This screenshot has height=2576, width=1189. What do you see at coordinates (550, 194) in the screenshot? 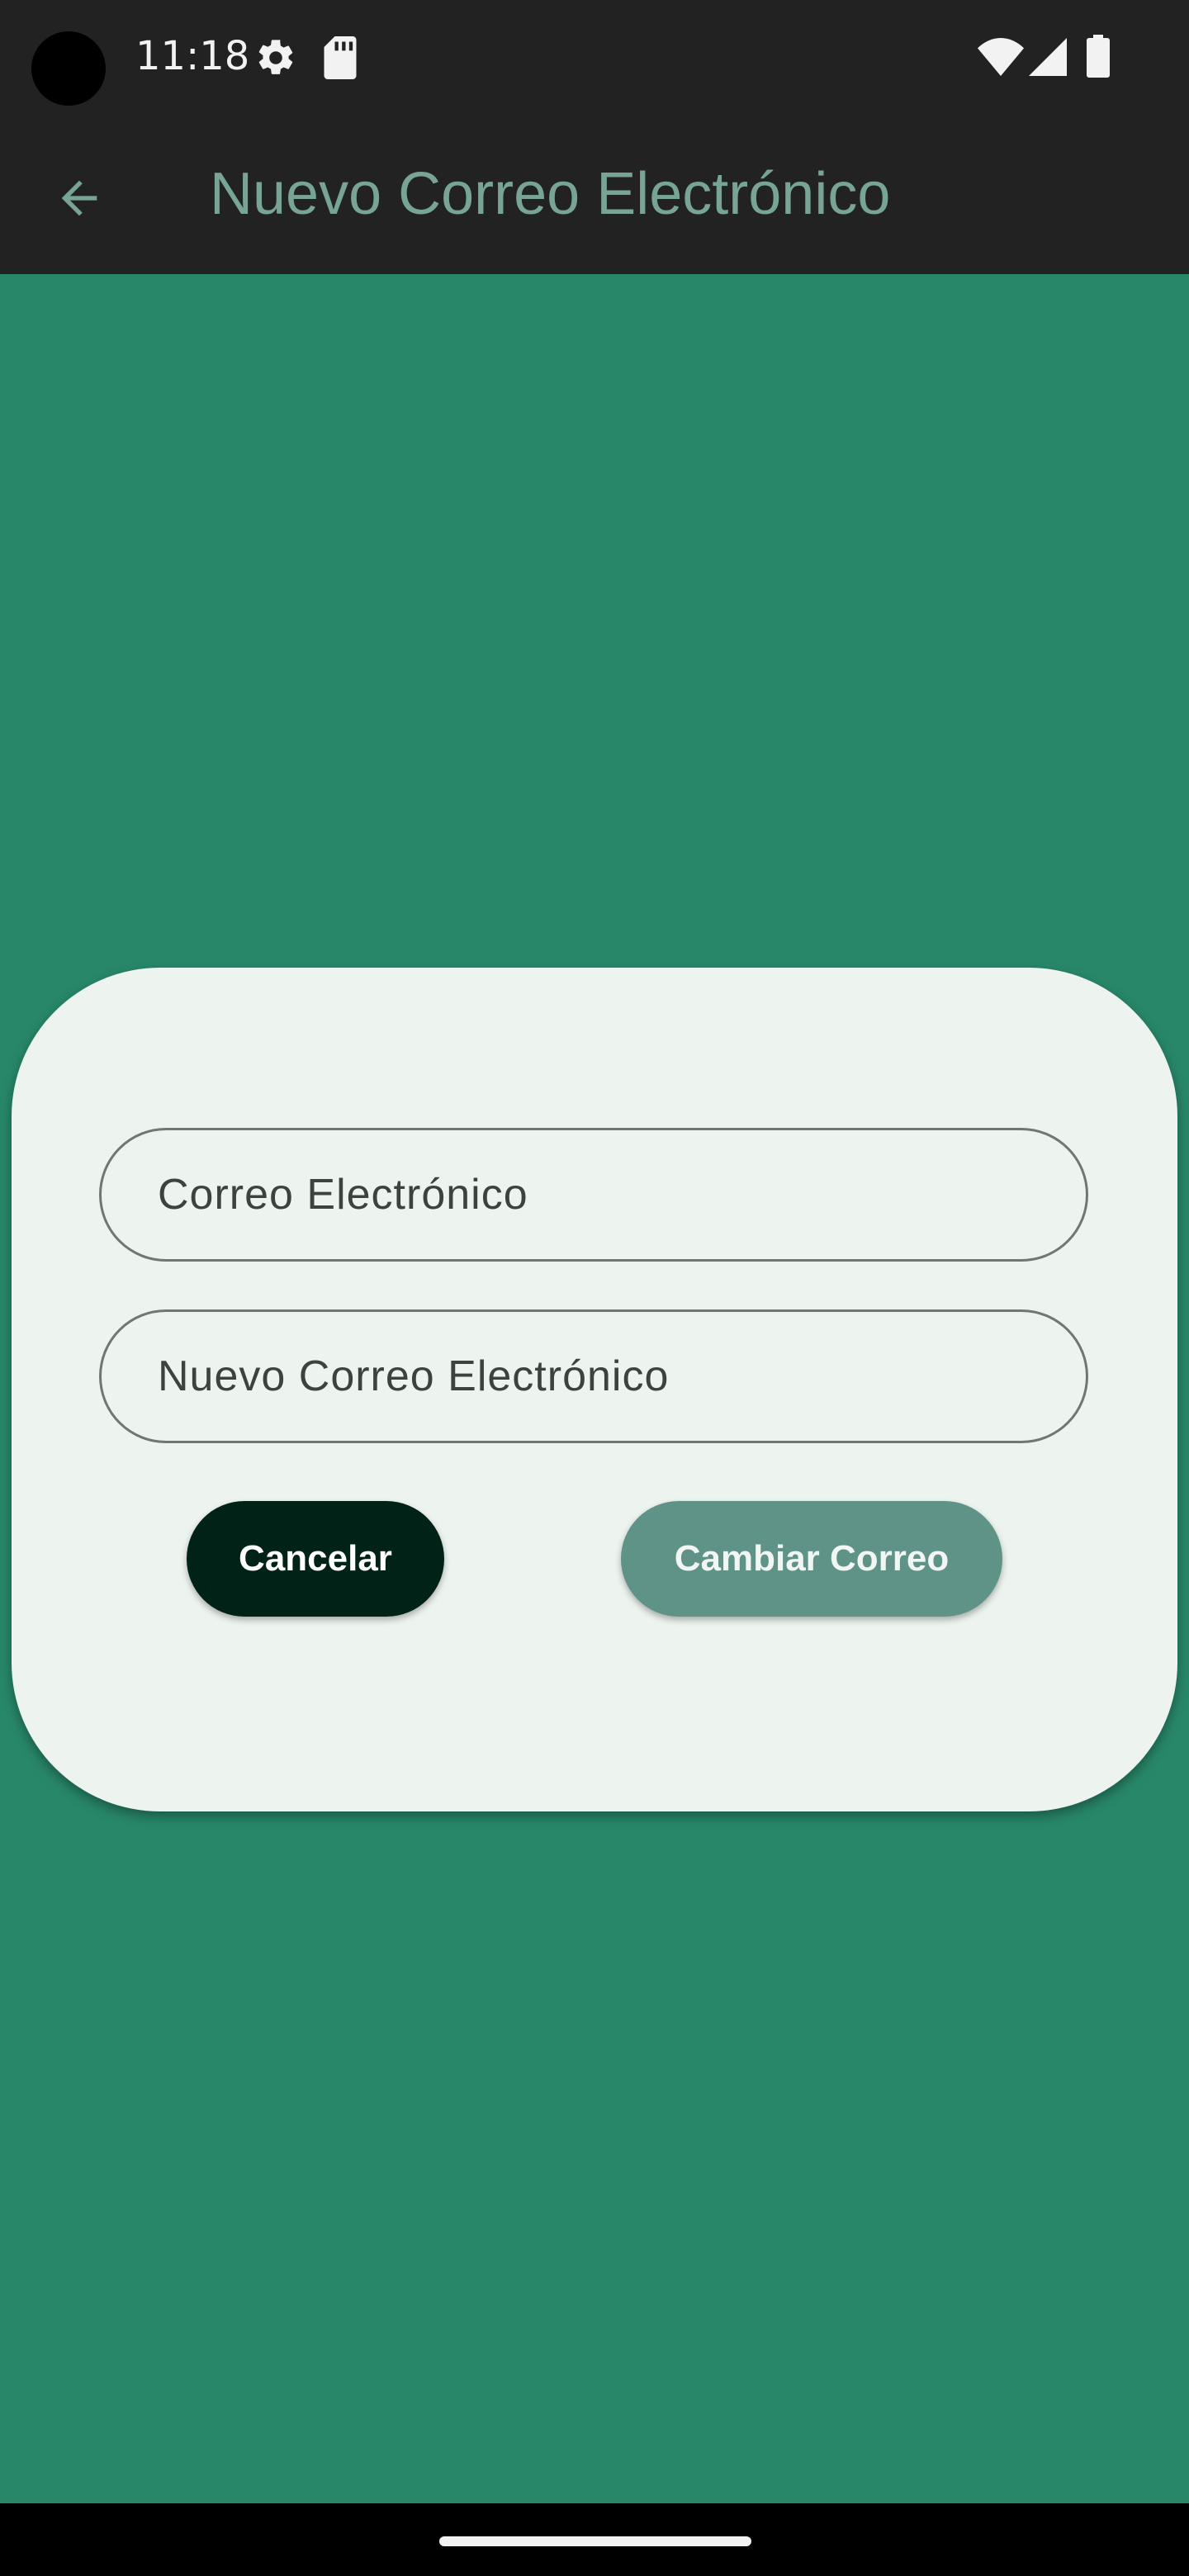
I see `page-title: Nuevo Correo Electrónico` at bounding box center [550, 194].